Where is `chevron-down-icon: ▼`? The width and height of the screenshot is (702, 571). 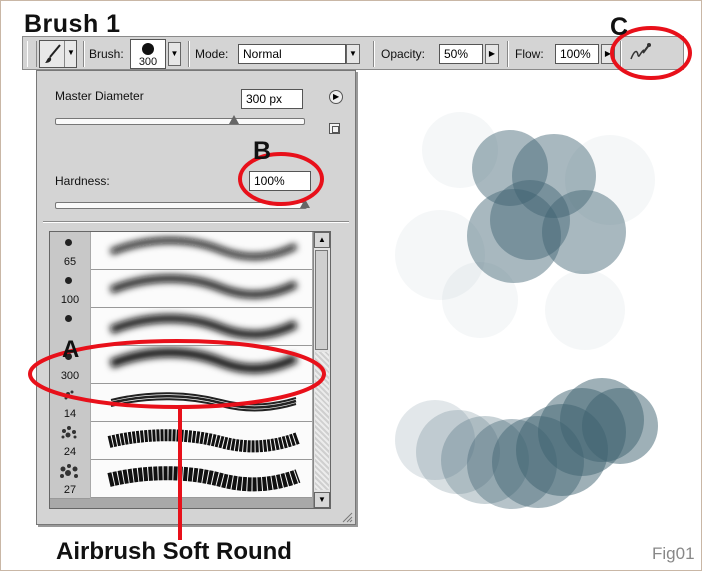 chevron-down-icon: ▼ is located at coordinates (71, 52).